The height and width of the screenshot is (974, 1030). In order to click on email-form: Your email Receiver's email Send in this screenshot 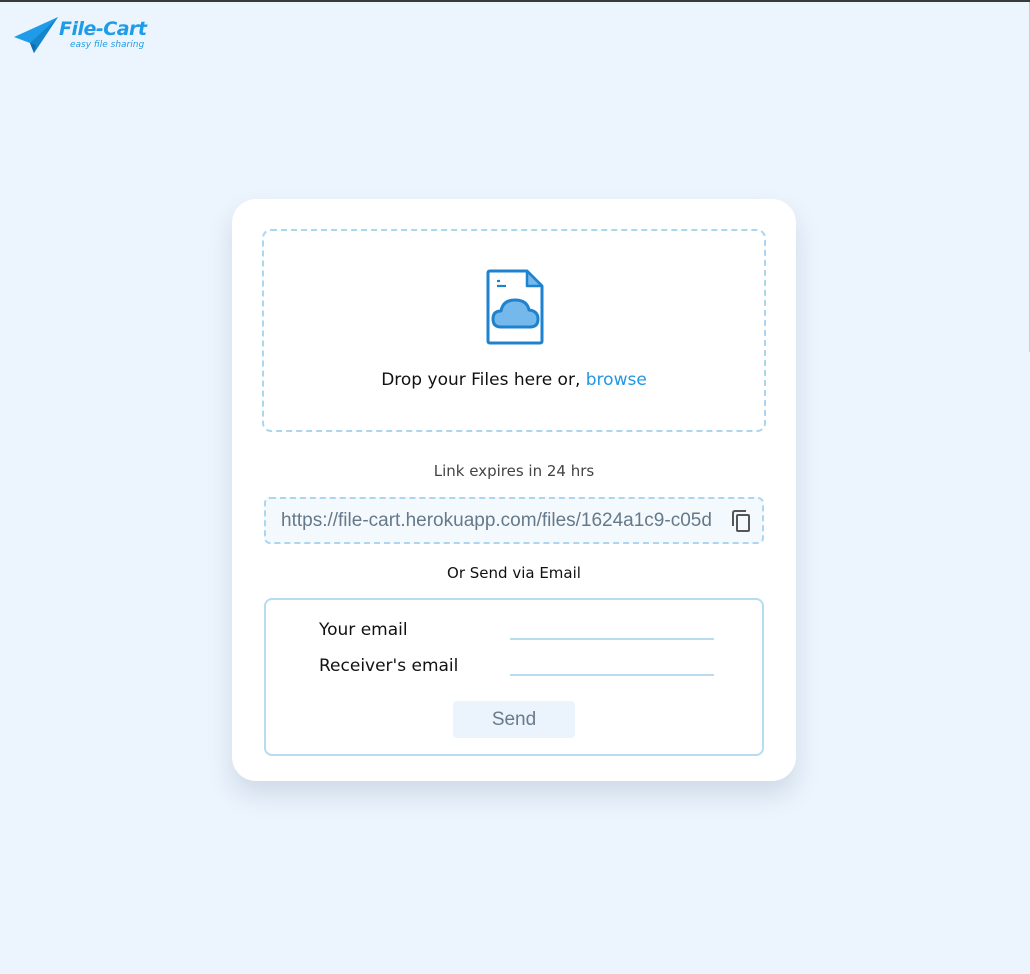, I will do `click(514, 677)`.